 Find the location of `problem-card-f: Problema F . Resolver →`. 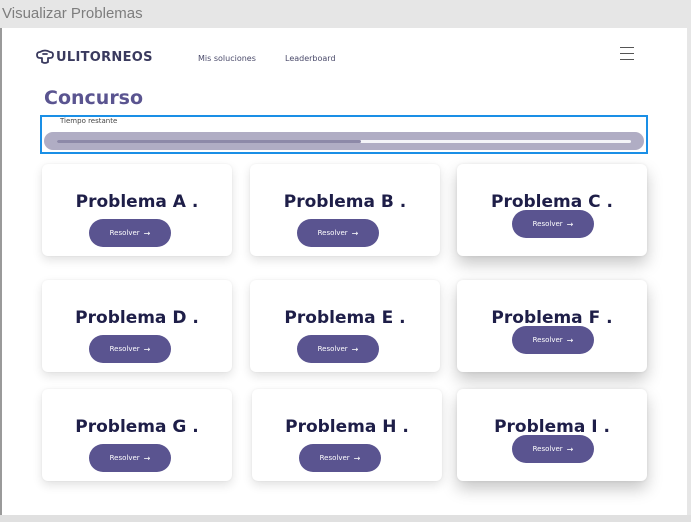

problem-card-f: Problema F . Resolver → is located at coordinates (552, 326).